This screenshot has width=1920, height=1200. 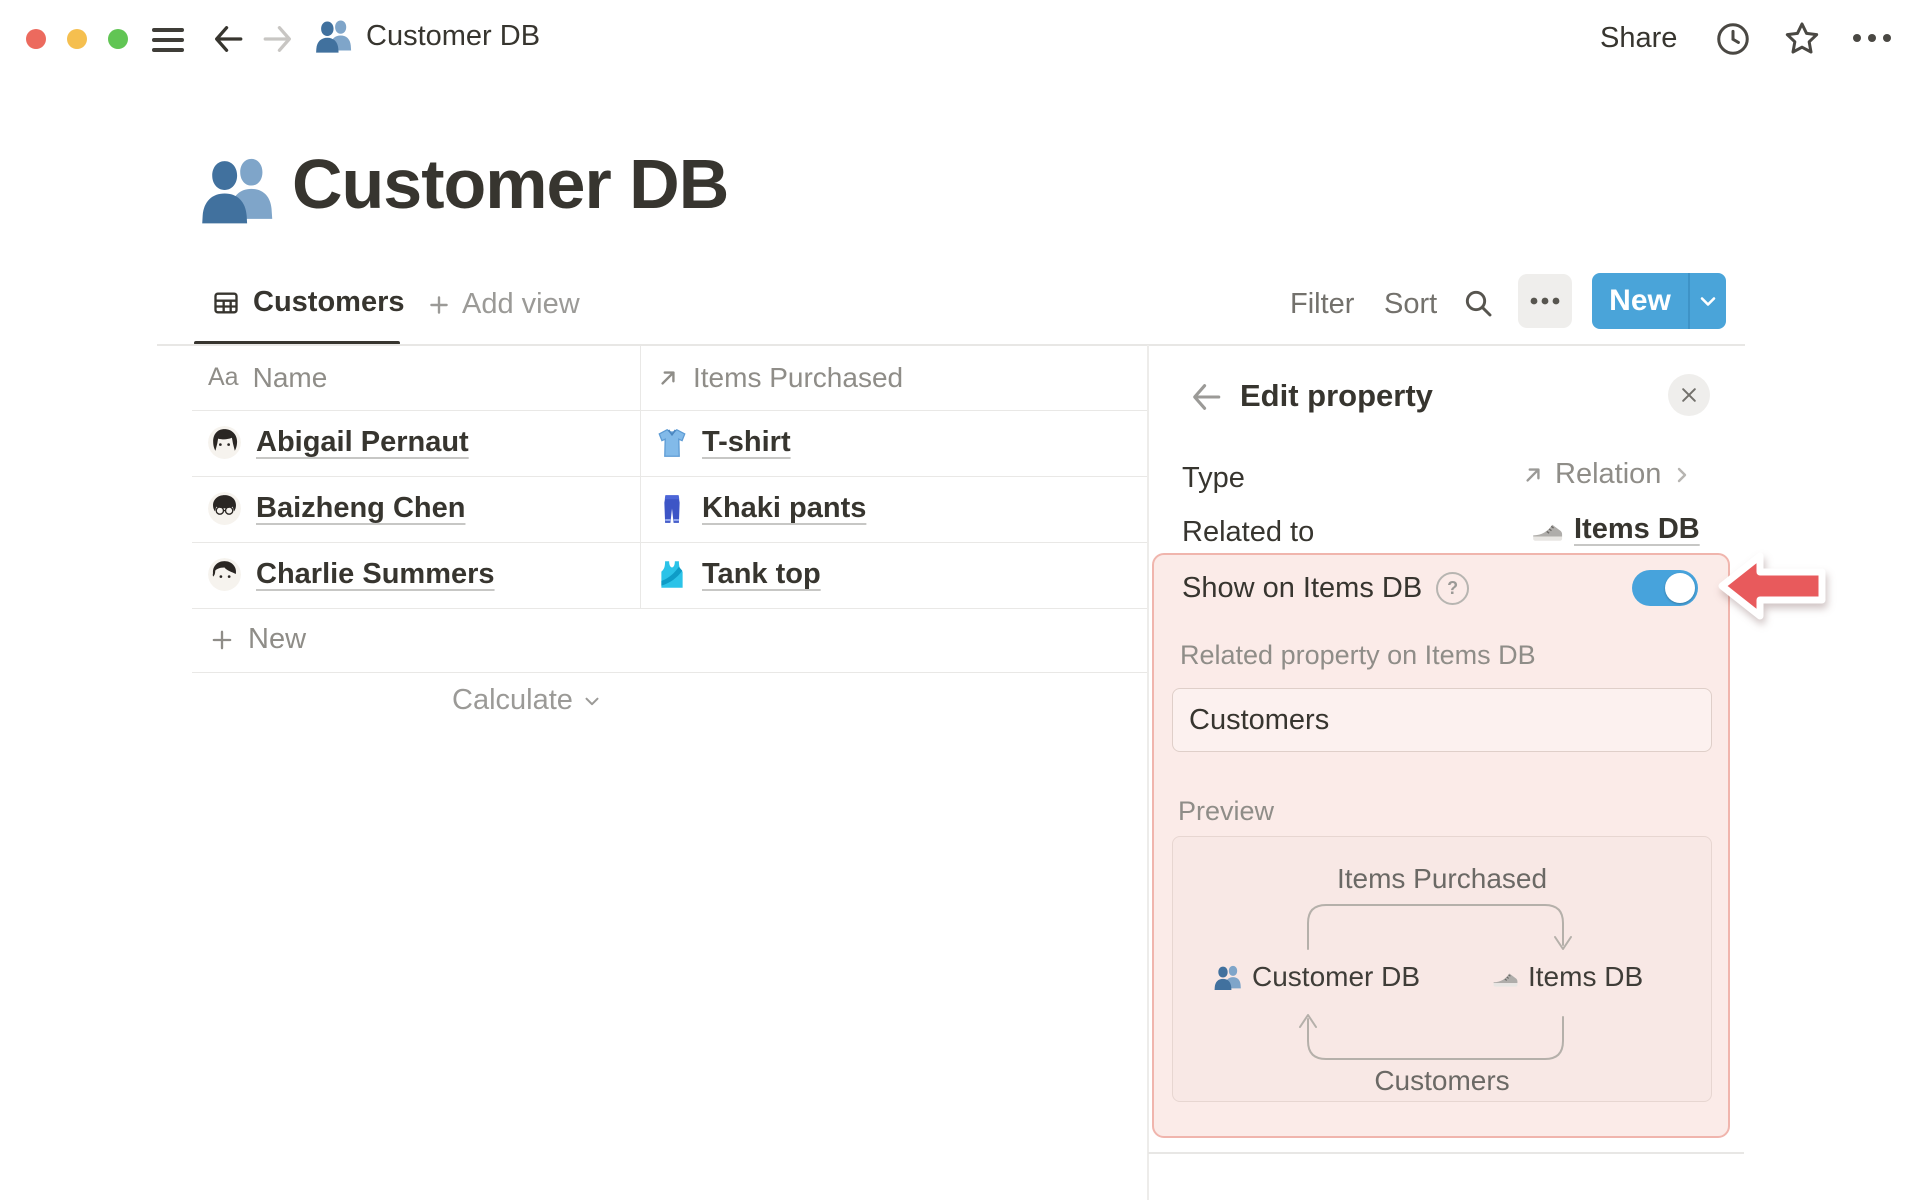 I want to click on preview-right-db: Items DB, so click(x=1567, y=977).